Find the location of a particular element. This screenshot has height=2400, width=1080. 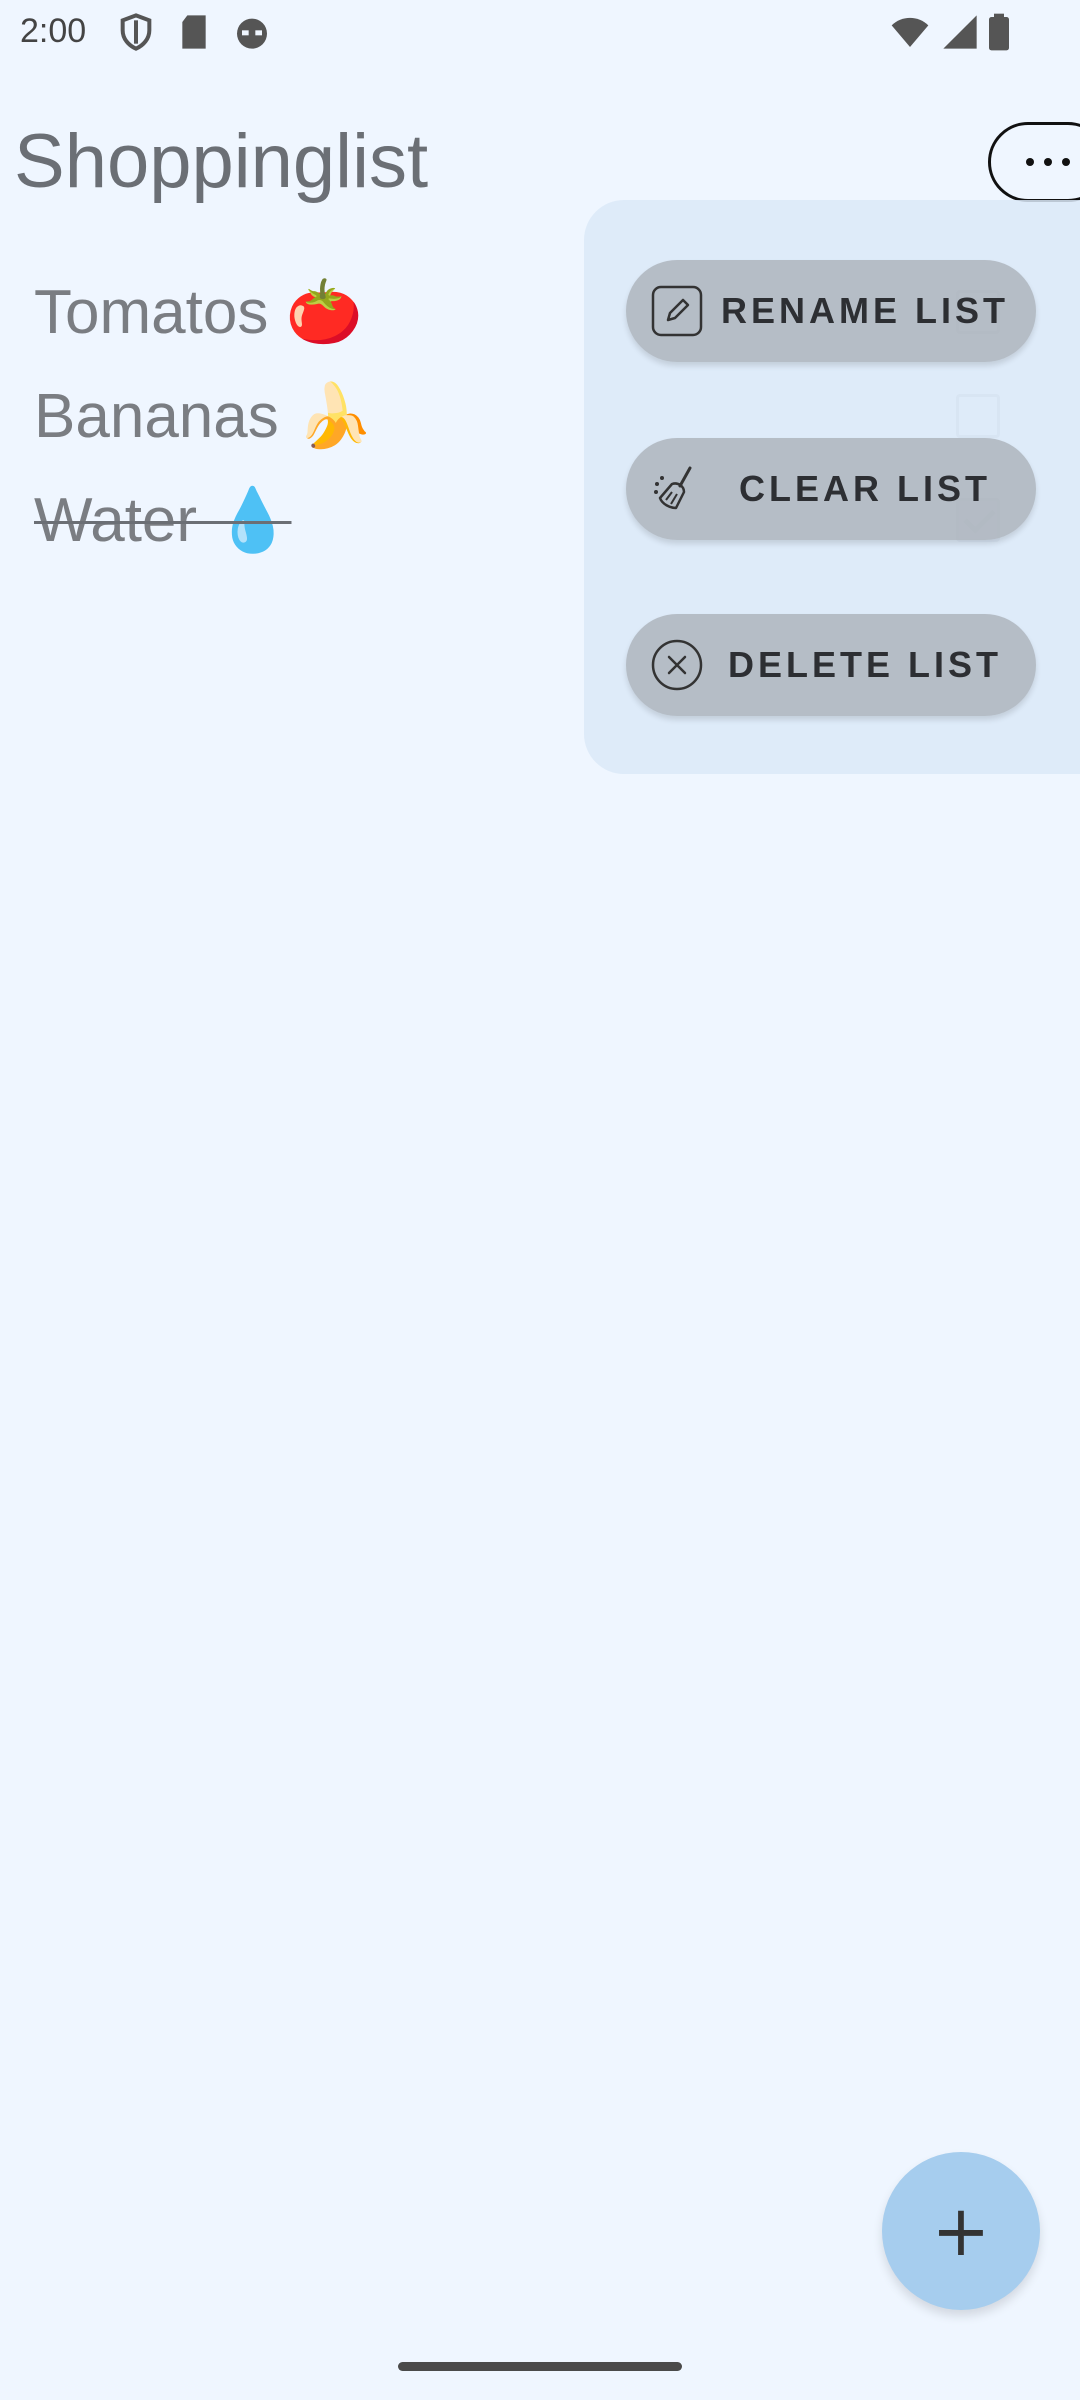

delete-list-button: DELETE LIST is located at coordinates (831, 665).